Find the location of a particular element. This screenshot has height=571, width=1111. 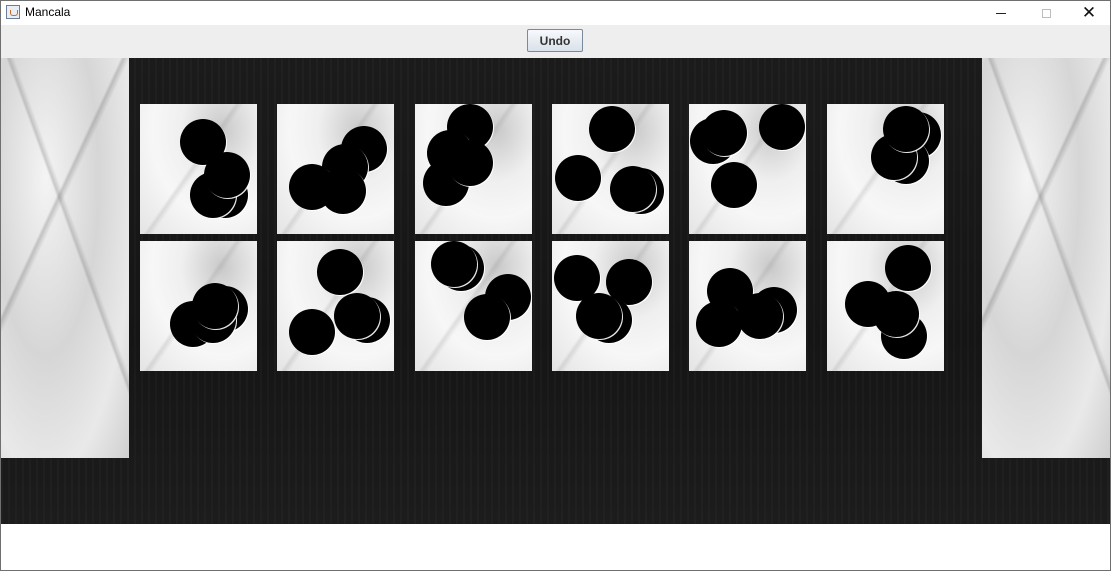

undo-button: Undo is located at coordinates (555, 40).